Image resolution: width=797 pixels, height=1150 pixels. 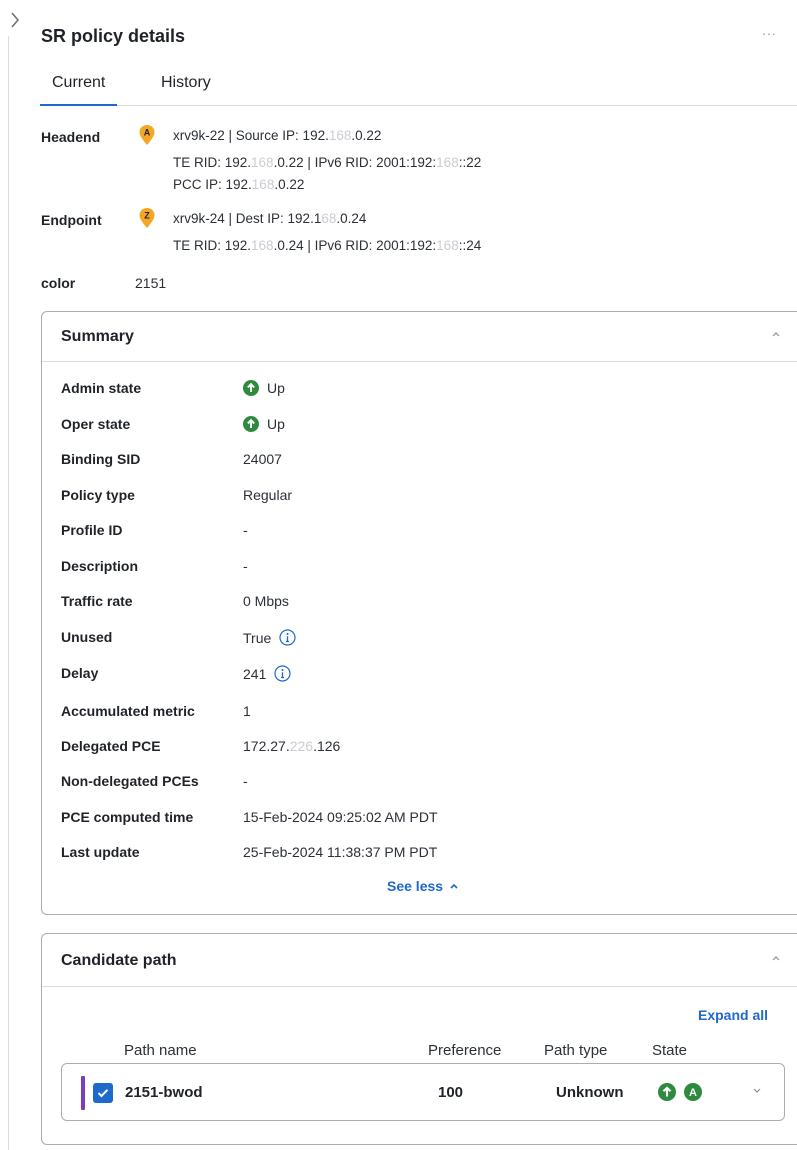 I want to click on candidate-path-header: Candidate path, so click(x=419, y=960).